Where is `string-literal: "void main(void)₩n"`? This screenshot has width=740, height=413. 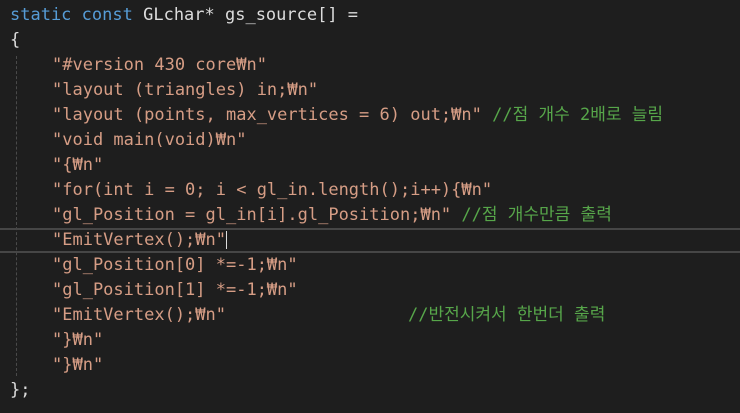 string-literal: "void main(void)₩n" is located at coordinates (149, 140).